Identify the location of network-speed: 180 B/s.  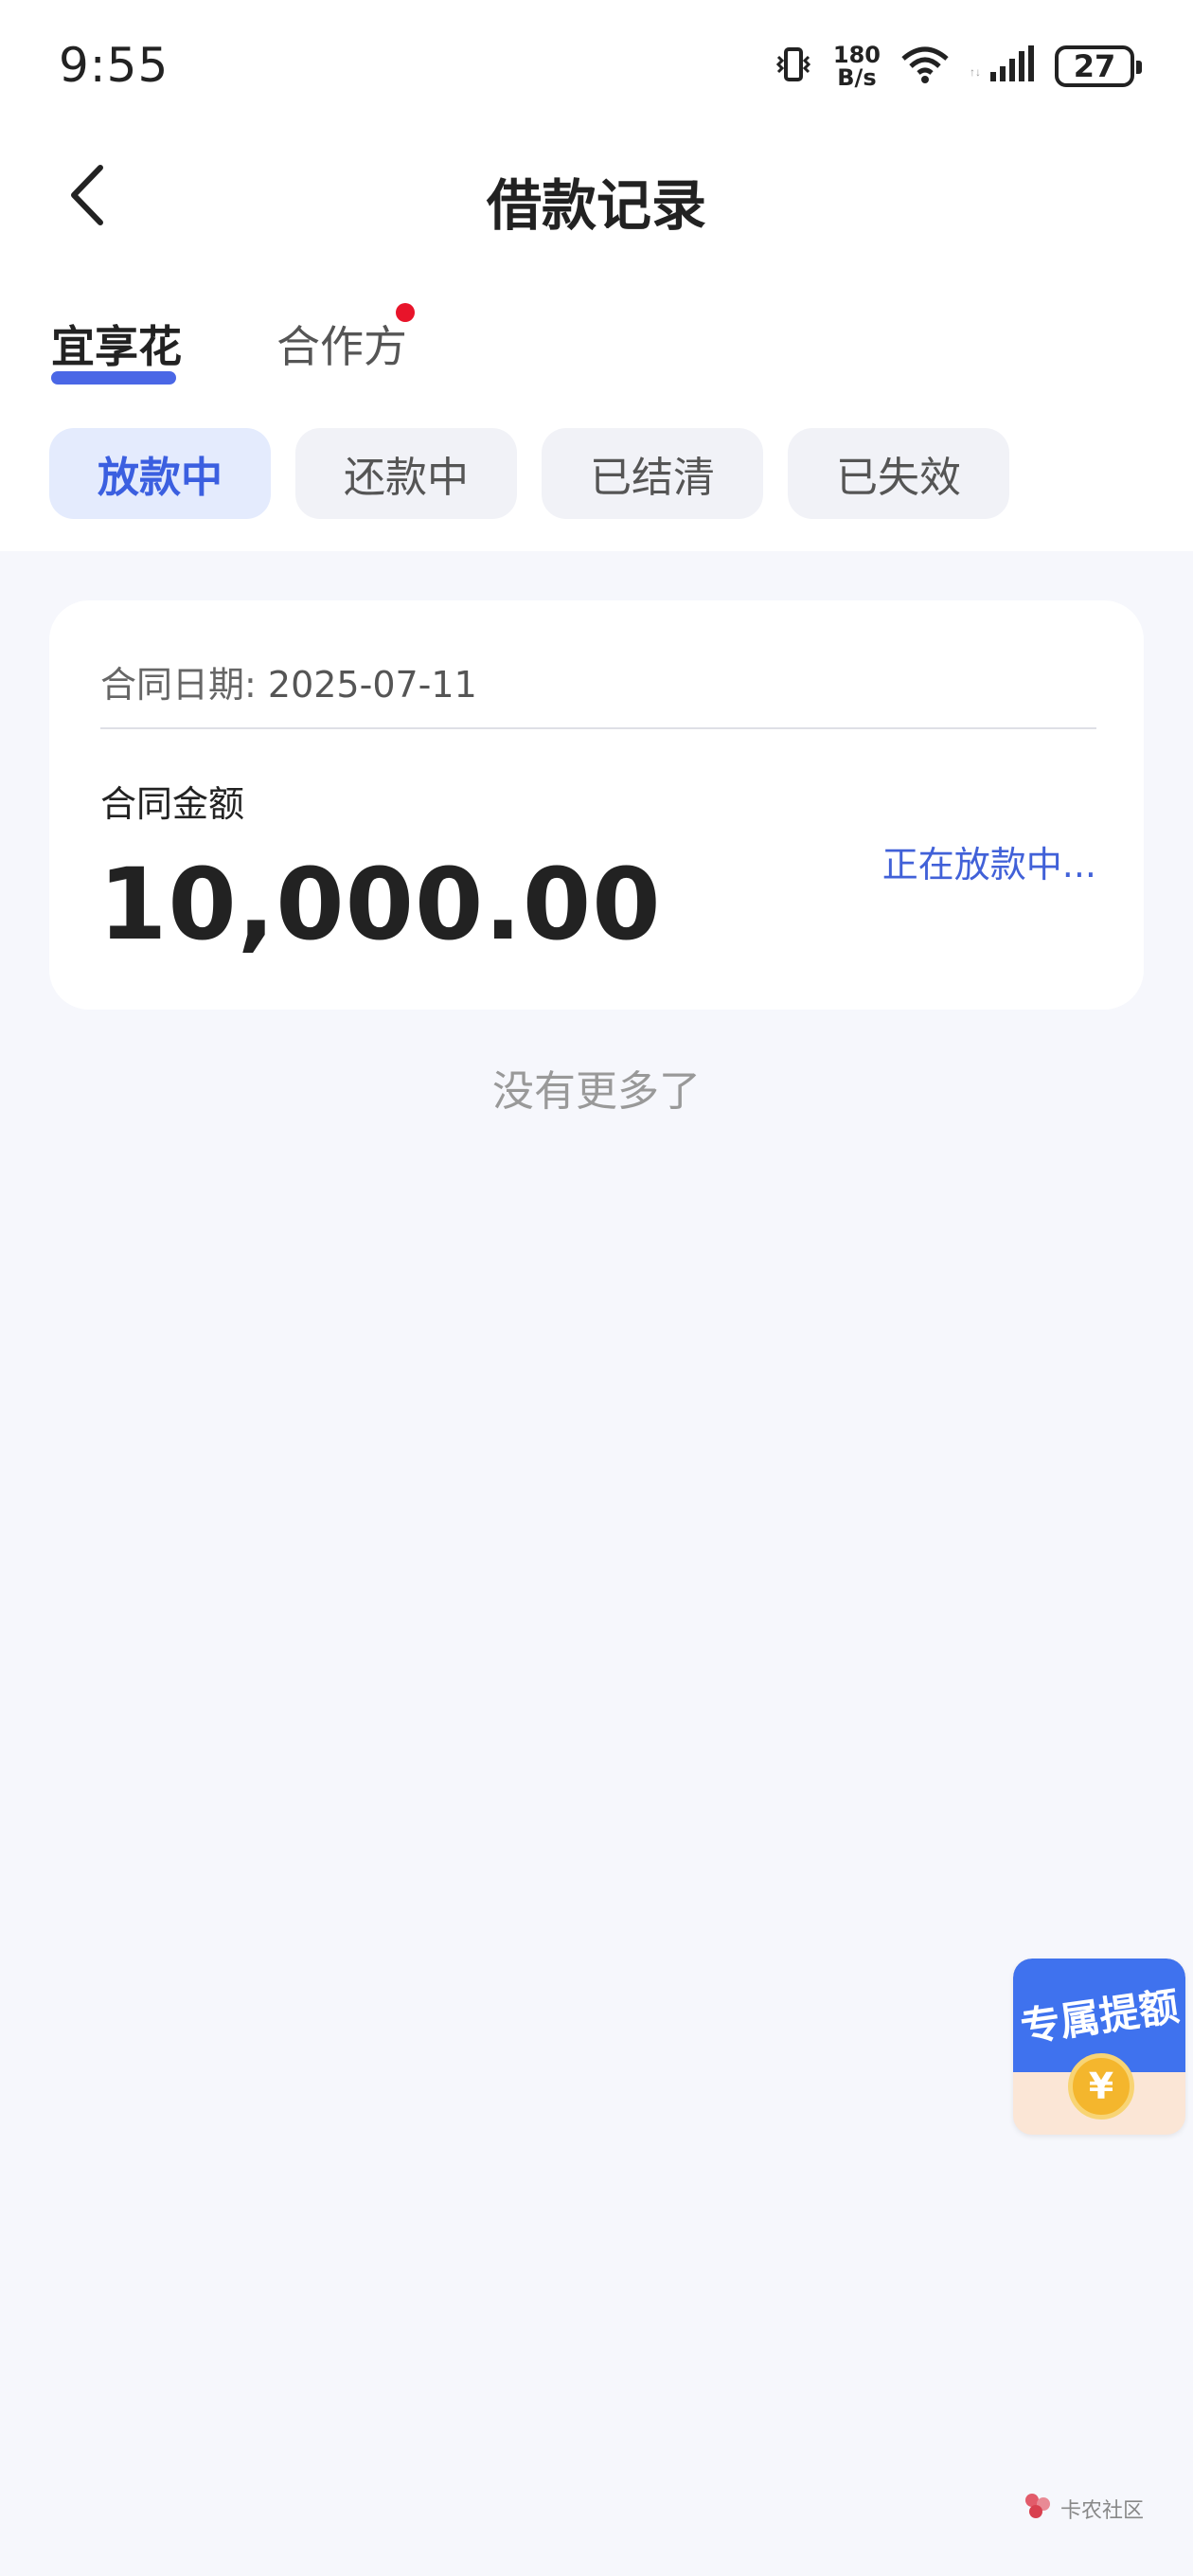
(856, 66).